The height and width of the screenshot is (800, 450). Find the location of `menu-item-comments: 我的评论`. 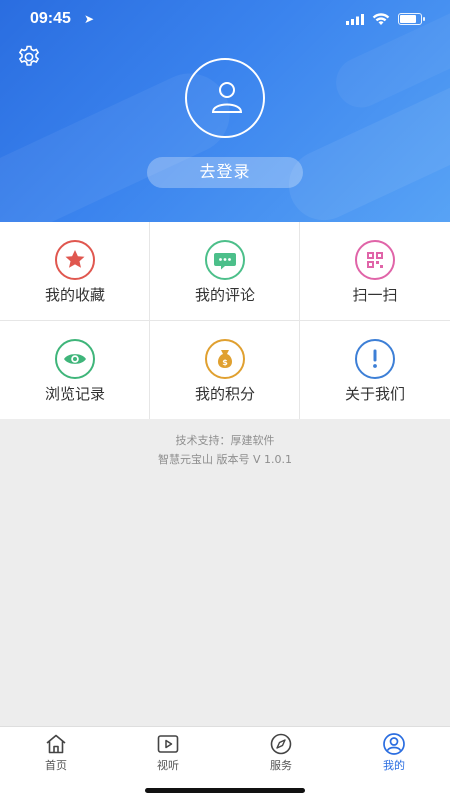

menu-item-comments: 我的评论 is located at coordinates (225, 271).